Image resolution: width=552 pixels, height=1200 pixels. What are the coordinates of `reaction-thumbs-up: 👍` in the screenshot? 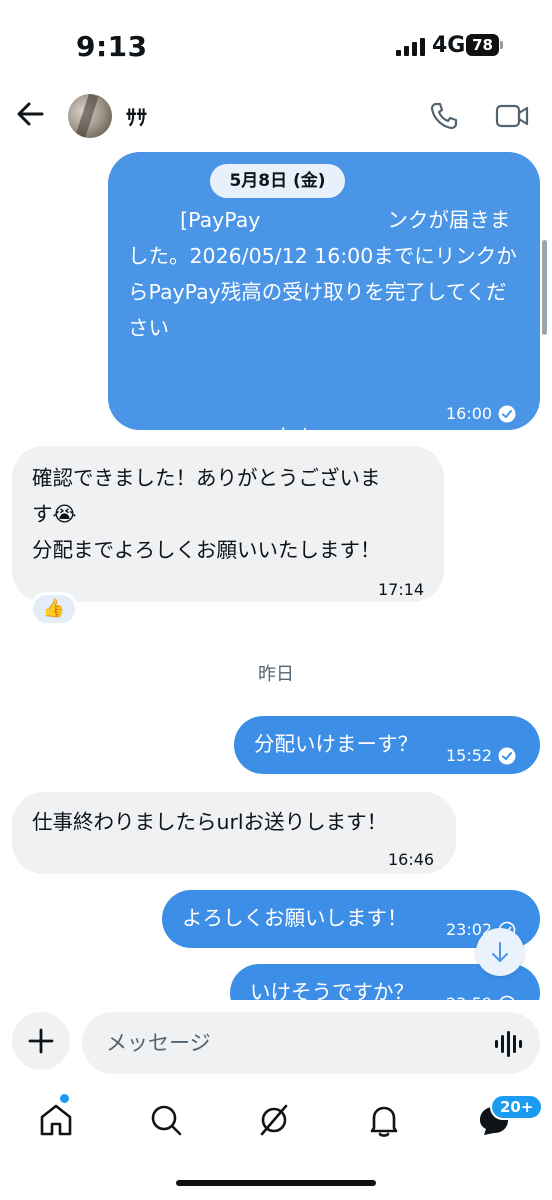 It's located at (54, 609).